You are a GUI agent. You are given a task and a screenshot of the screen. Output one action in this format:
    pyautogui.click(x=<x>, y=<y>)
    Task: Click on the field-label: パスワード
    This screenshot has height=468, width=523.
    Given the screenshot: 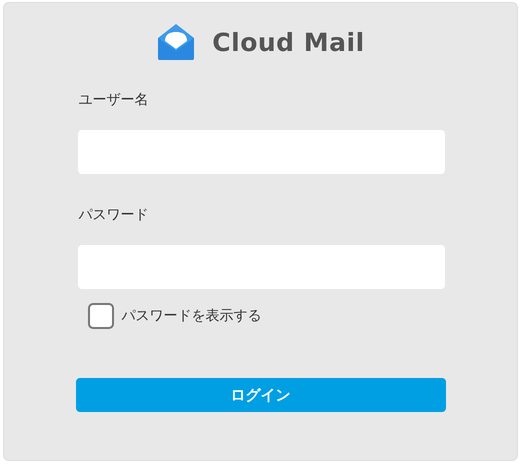 What is the action you would take?
    pyautogui.click(x=113, y=215)
    